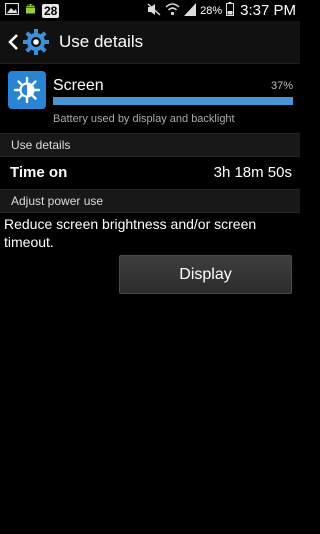  Describe the element at coordinates (41, 145) in the screenshot. I see `section-header-label: Use details` at that location.